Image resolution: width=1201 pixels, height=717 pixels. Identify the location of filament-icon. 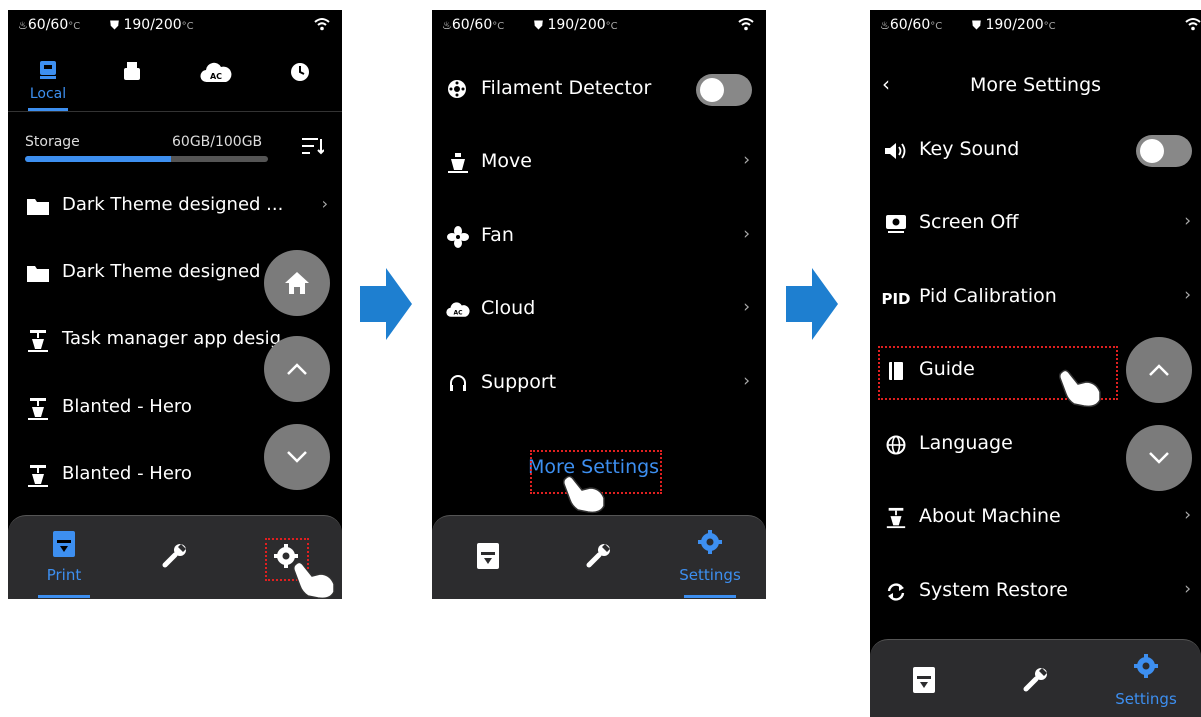
(457, 89).